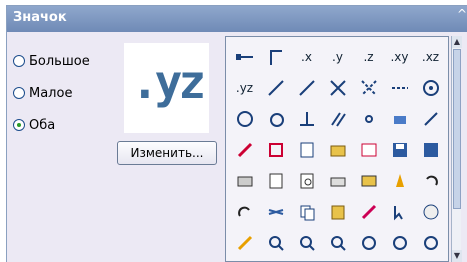  I want to click on snap-intersection-icon, so click(337, 87).